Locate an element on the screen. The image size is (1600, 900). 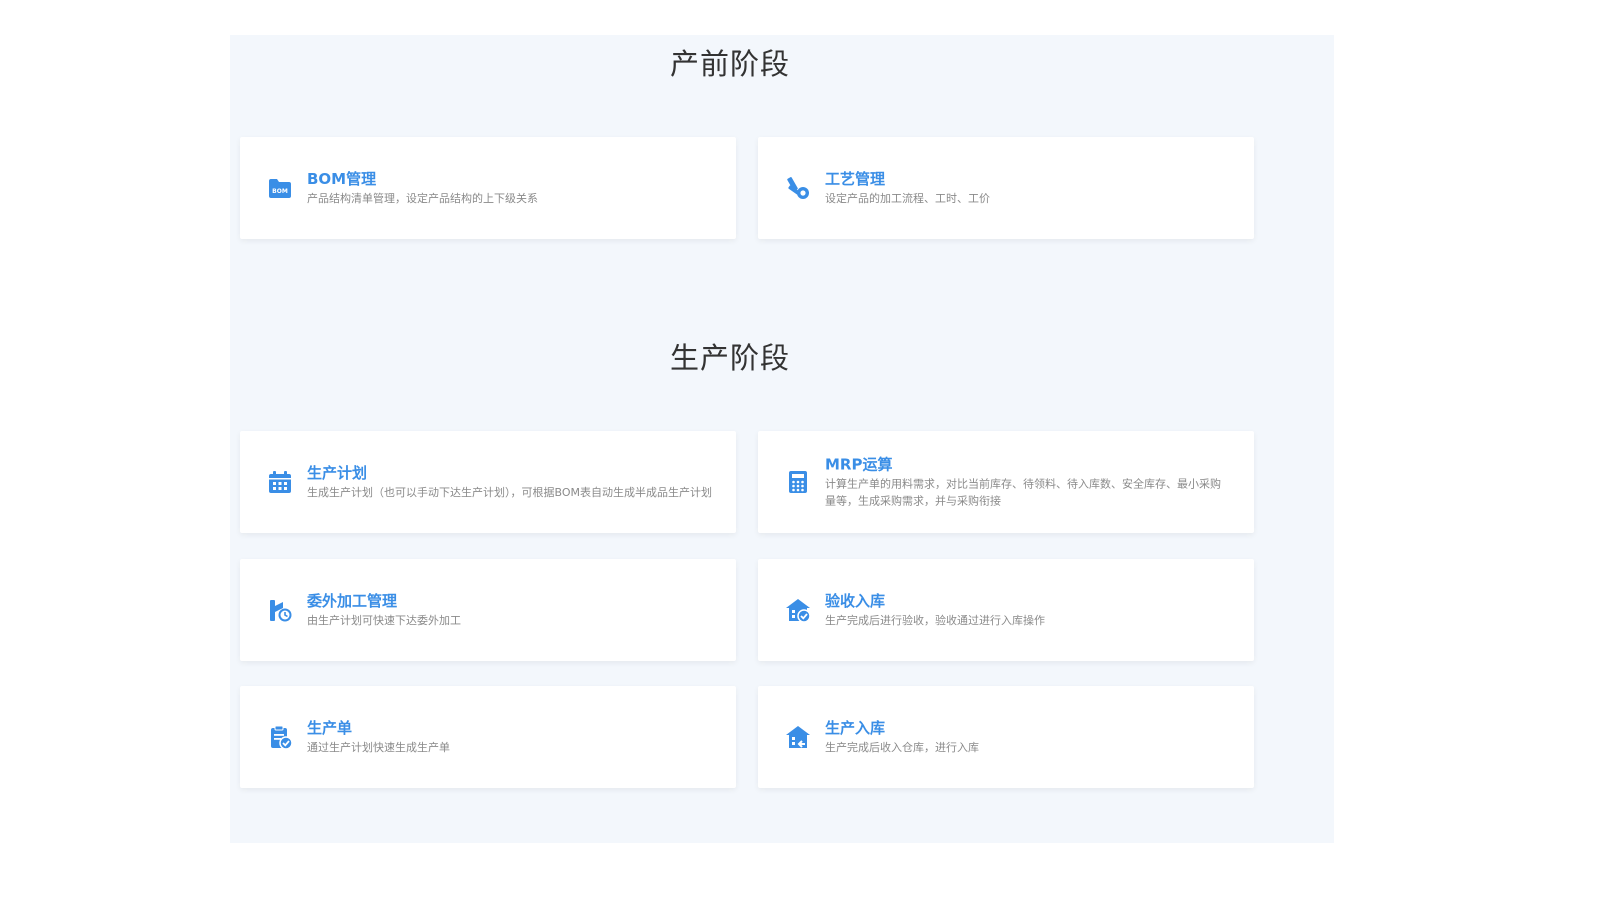
warehouse-check-icon is located at coordinates (798, 611).